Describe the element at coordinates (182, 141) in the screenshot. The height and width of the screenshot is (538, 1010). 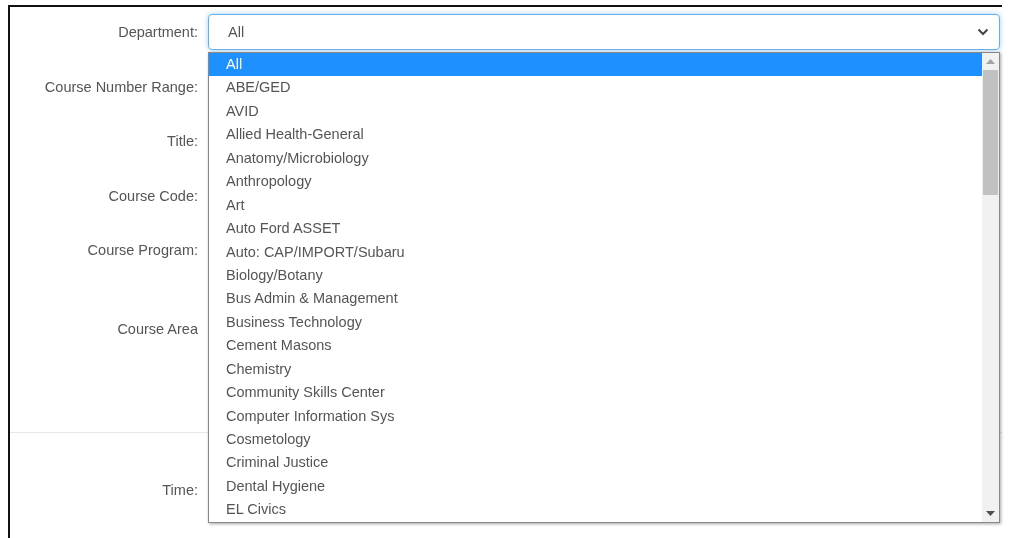
I see `field-label: Title:` at that location.